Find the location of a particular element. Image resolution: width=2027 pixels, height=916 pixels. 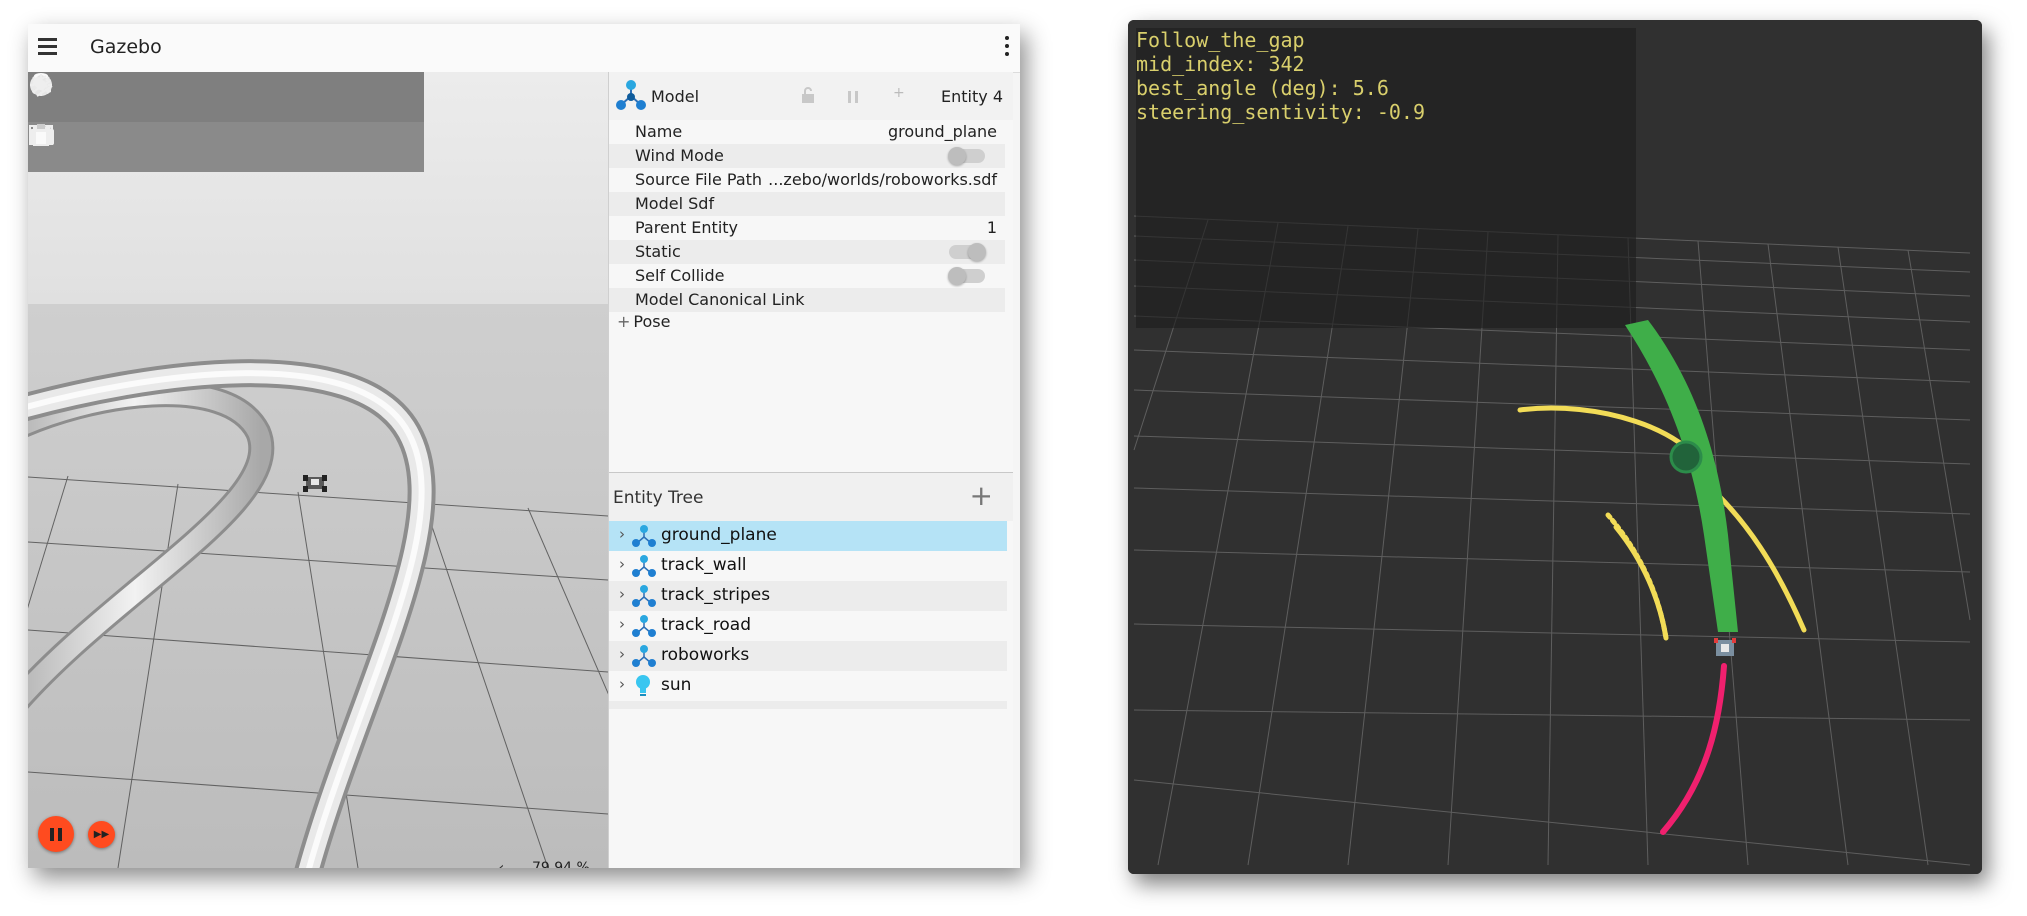

sphere-icon is located at coordinates (79, 97).